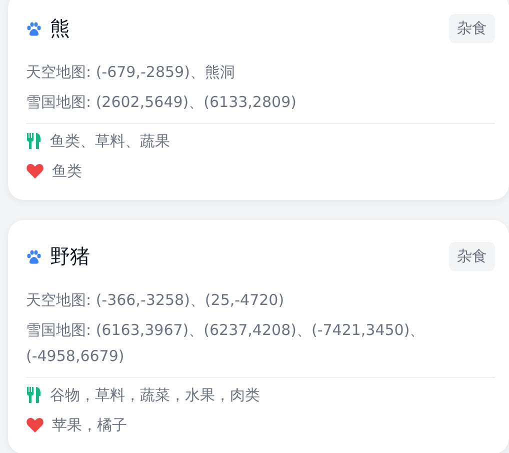 The image size is (509, 453). What do you see at coordinates (162, 102) in the screenshot?
I see `location-text: 雪国地图: (2602,5649)、(6133,2809)` at bounding box center [162, 102].